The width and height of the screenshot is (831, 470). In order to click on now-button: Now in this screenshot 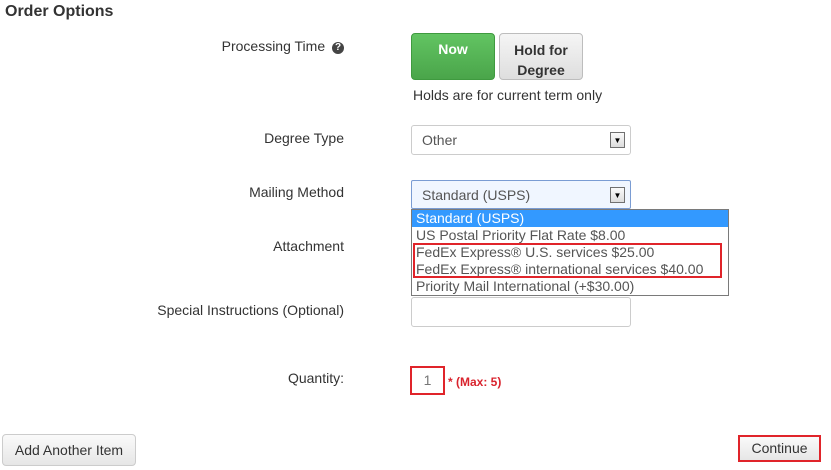, I will do `click(453, 56)`.